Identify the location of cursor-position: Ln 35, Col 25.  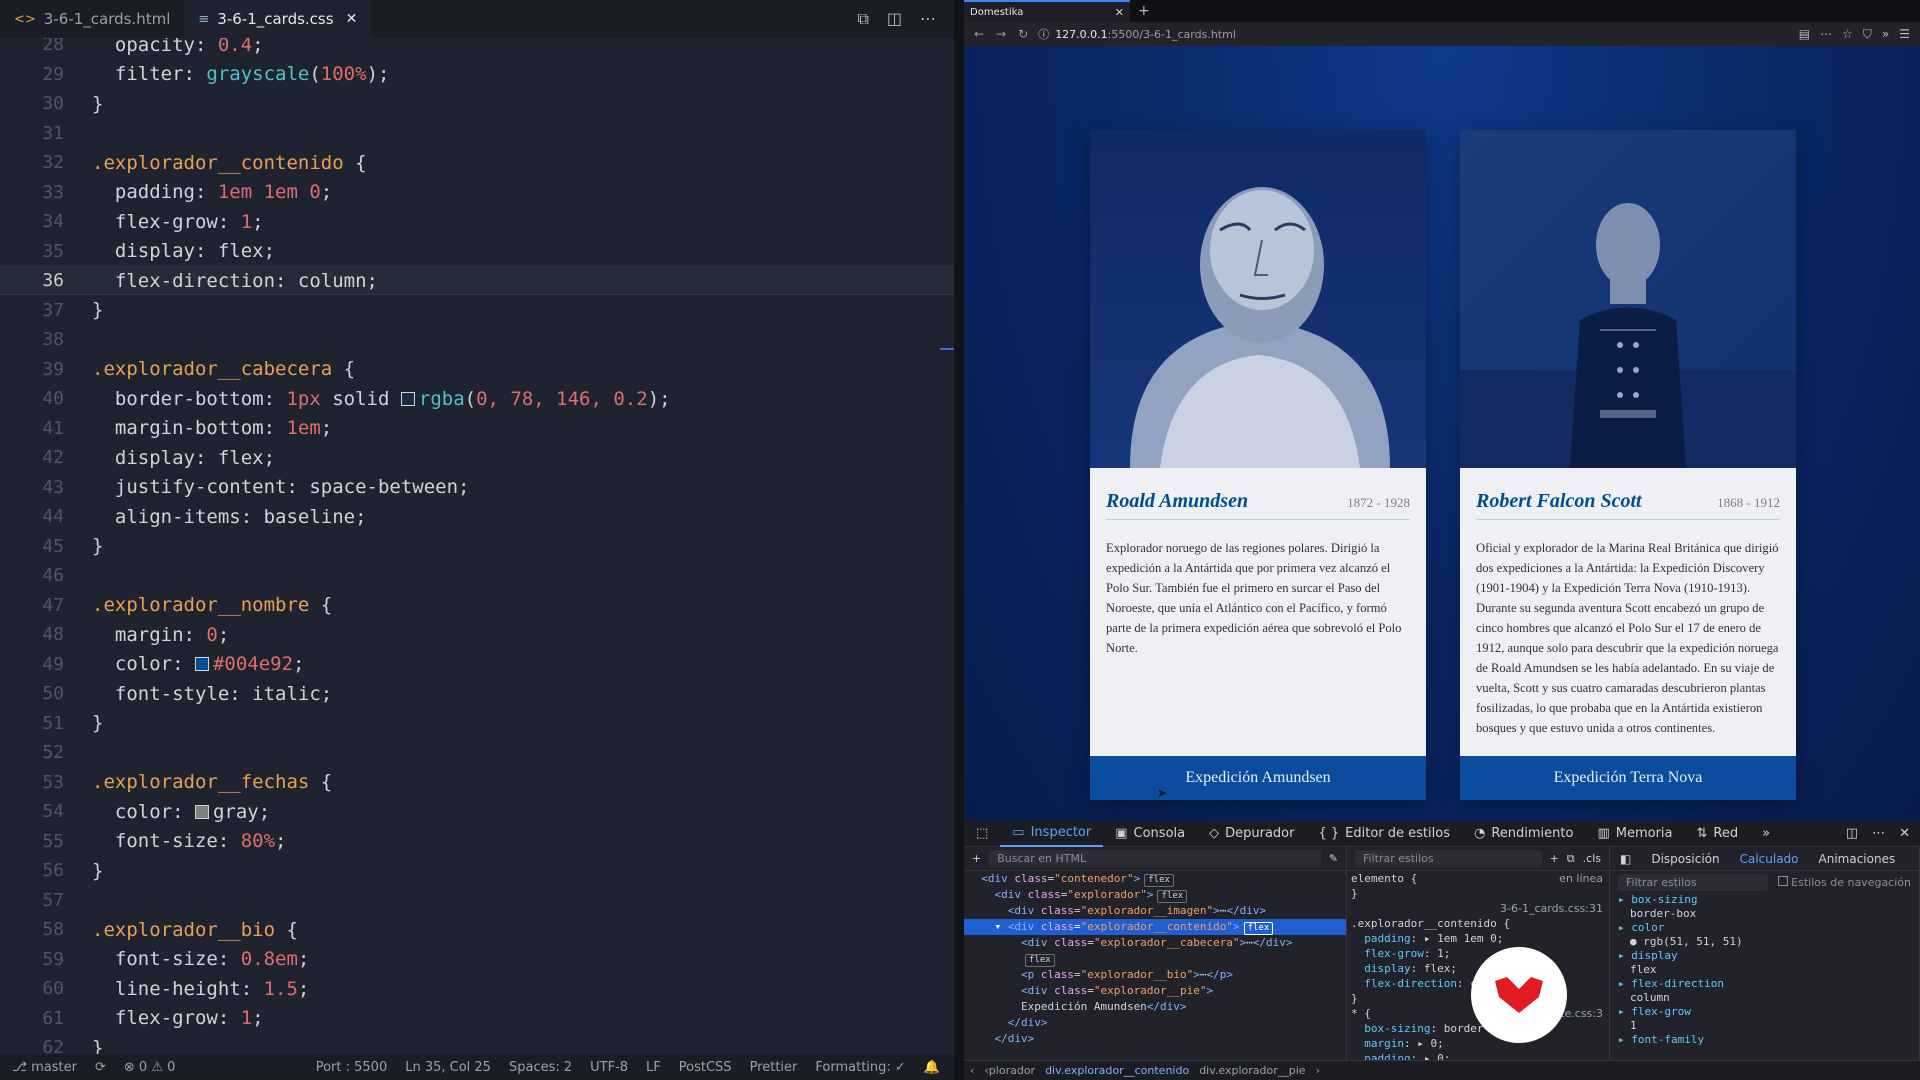
(448, 1067).